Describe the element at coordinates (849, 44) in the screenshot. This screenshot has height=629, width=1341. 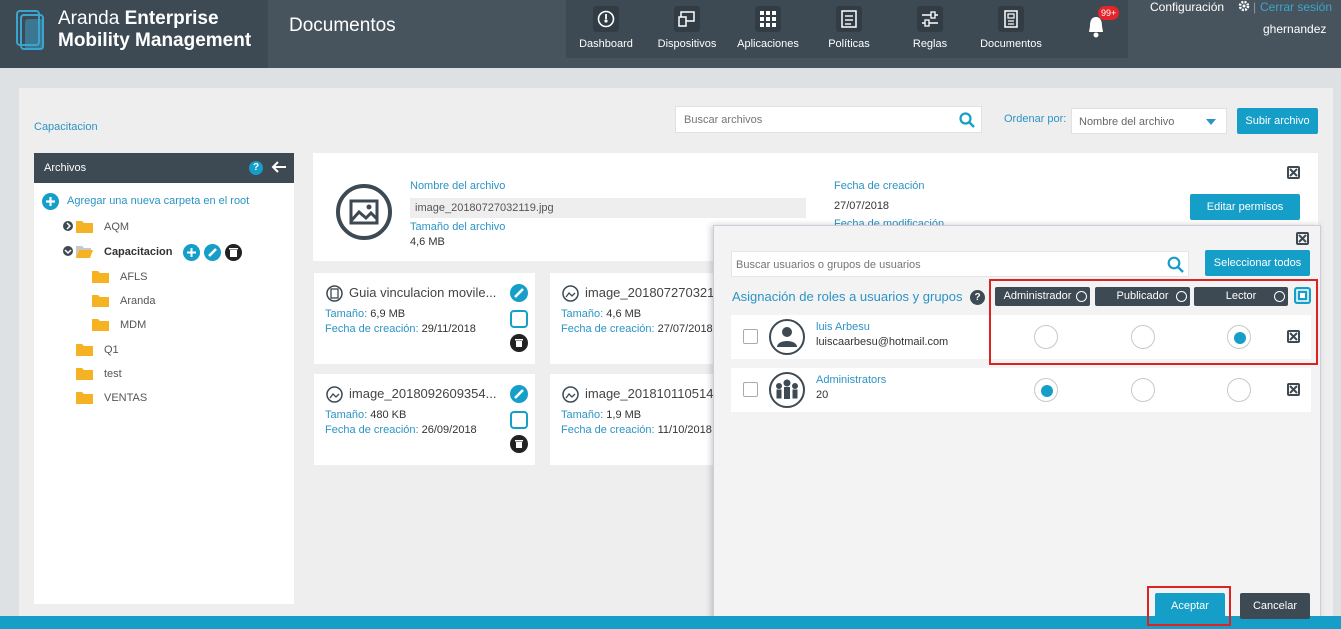
I see `nav-label: Políticas` at that location.